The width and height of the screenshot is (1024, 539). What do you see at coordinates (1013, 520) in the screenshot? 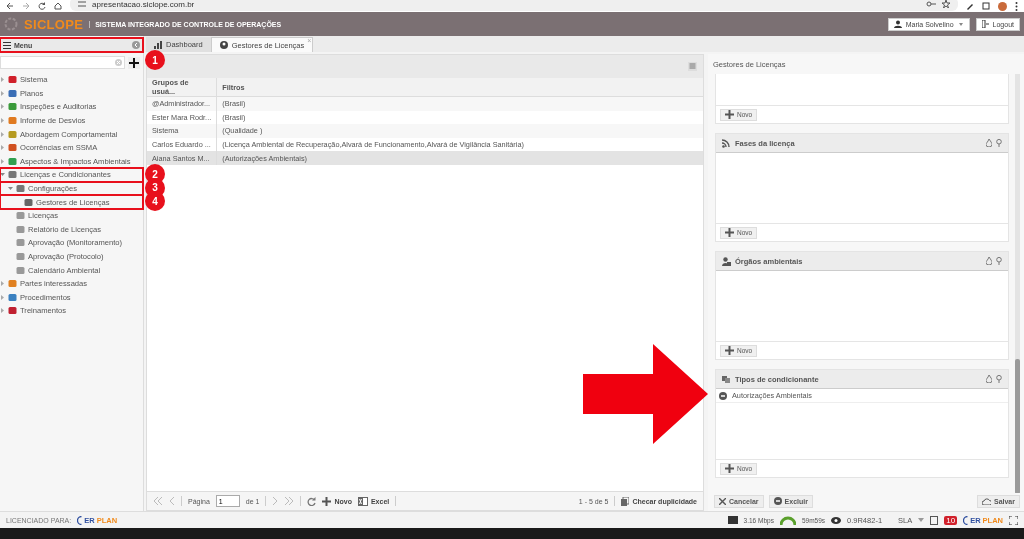
I see `fullscreen-icon` at bounding box center [1013, 520].